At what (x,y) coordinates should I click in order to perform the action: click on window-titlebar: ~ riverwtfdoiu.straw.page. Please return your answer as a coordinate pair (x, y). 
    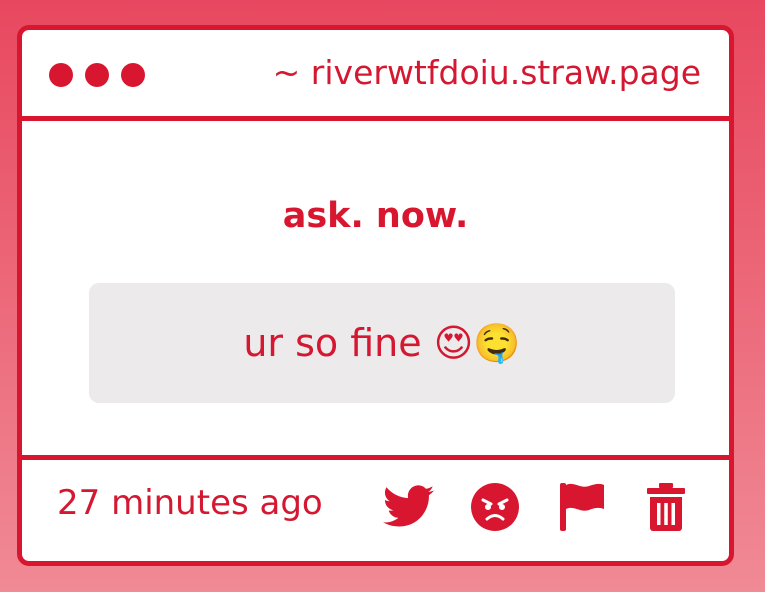
    Looking at the image, I should click on (375, 75).